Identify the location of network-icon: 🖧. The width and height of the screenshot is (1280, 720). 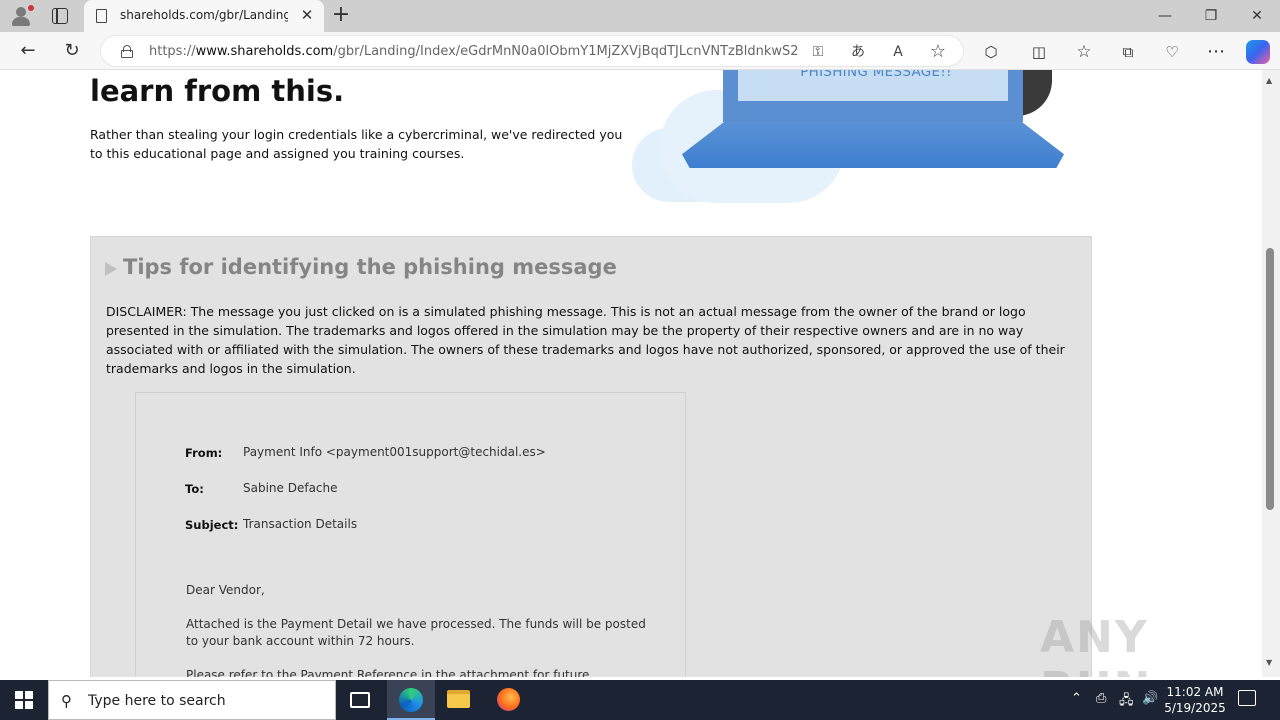
(1126, 702).